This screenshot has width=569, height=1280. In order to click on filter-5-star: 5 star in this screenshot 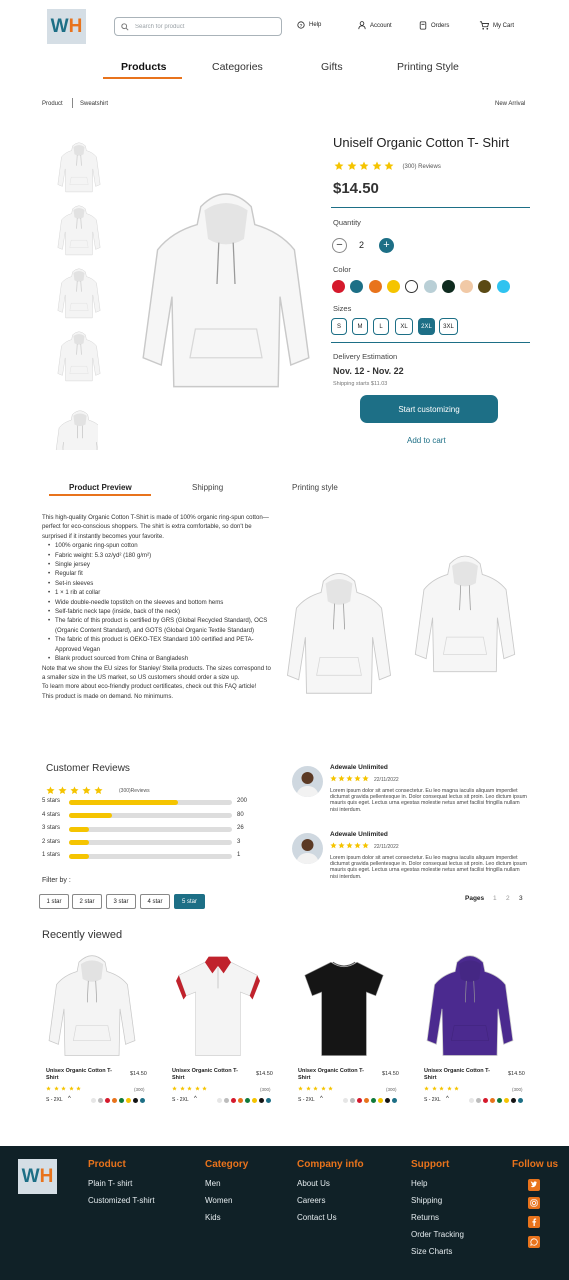, I will do `click(189, 901)`.